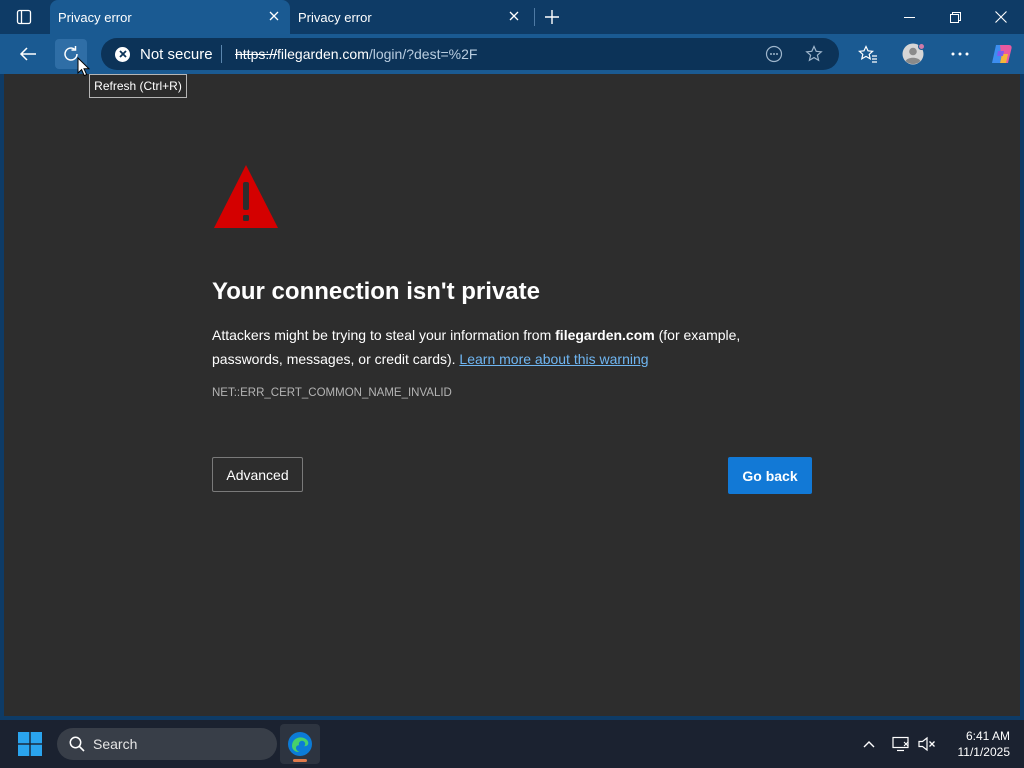 This screenshot has height=768, width=1024. I want to click on volume-muted-icon, so click(927, 744).